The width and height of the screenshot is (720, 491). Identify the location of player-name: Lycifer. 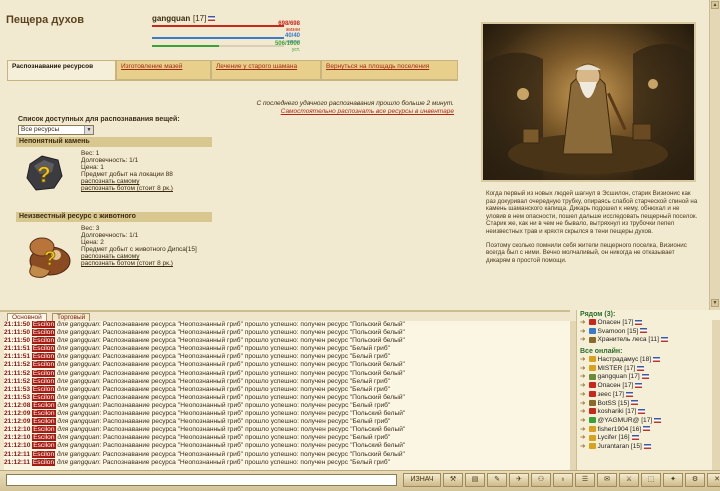
(608, 437).